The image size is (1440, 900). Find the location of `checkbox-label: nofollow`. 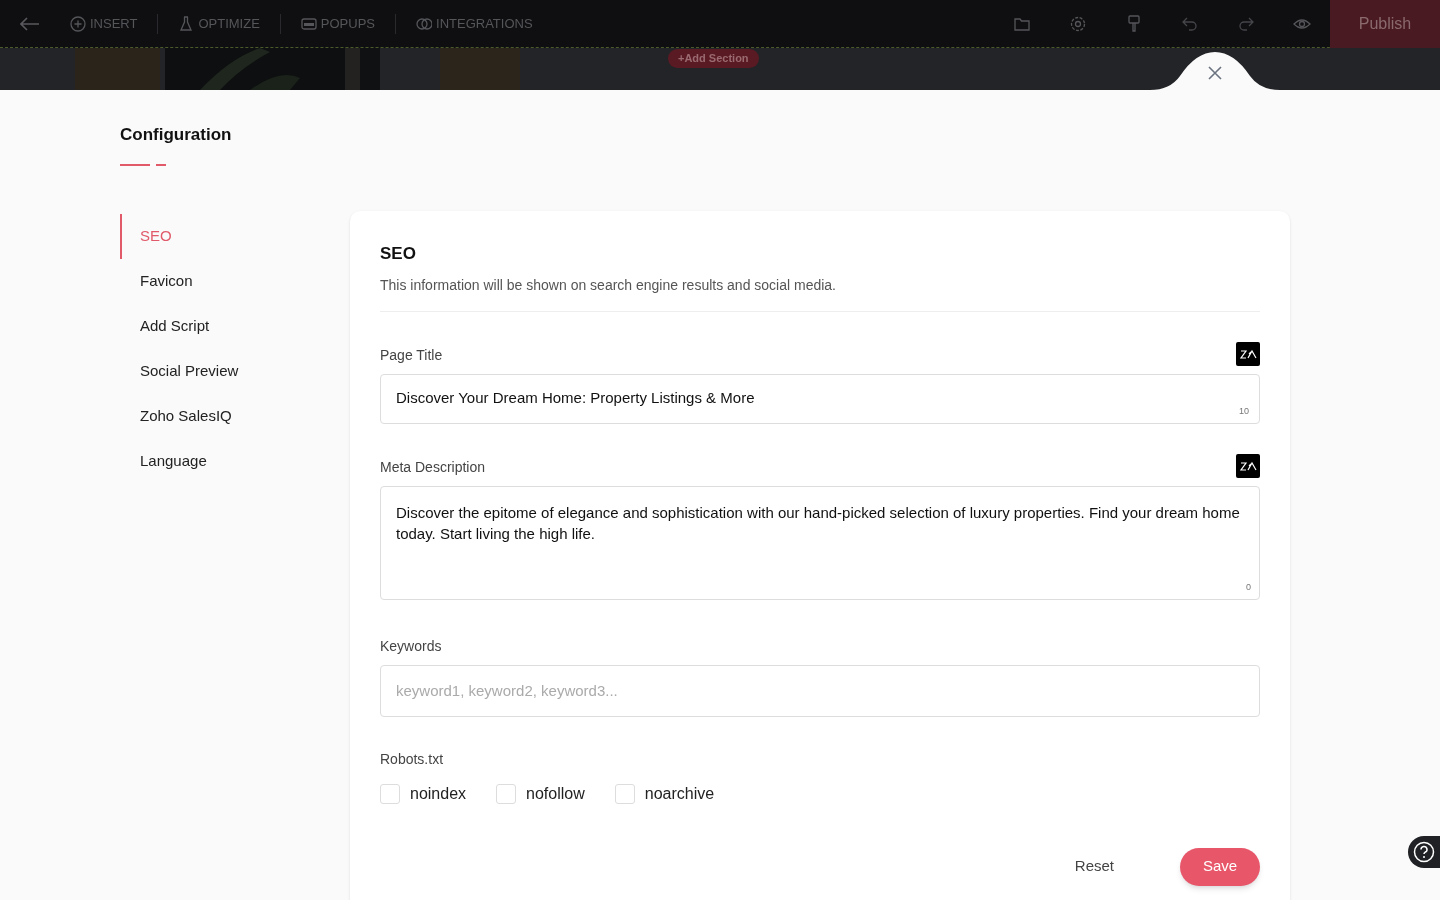

checkbox-label: nofollow is located at coordinates (555, 793).